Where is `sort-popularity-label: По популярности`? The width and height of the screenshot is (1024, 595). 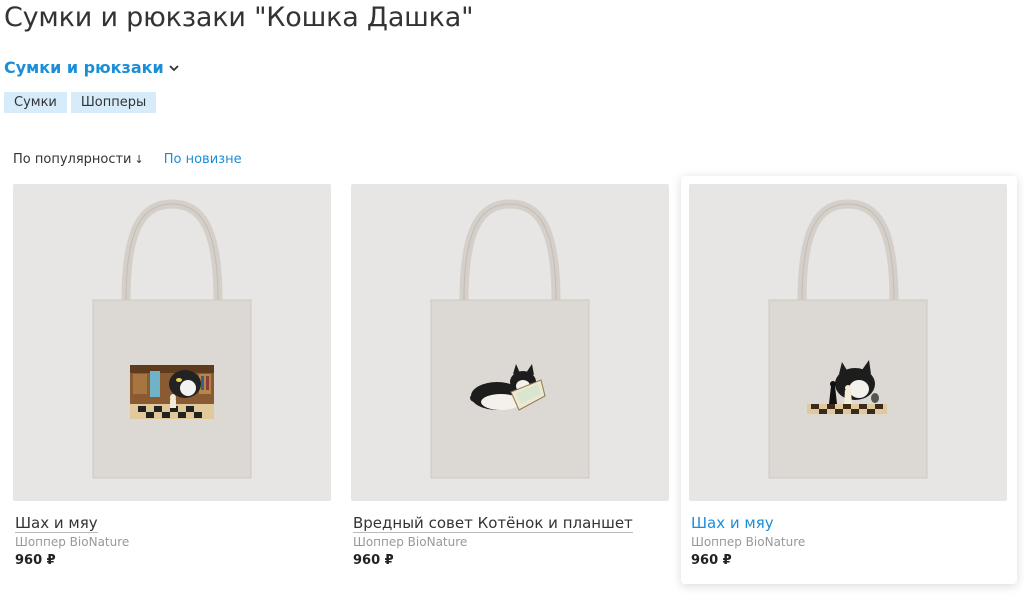
sort-popularity-label: По популярности is located at coordinates (72, 159).